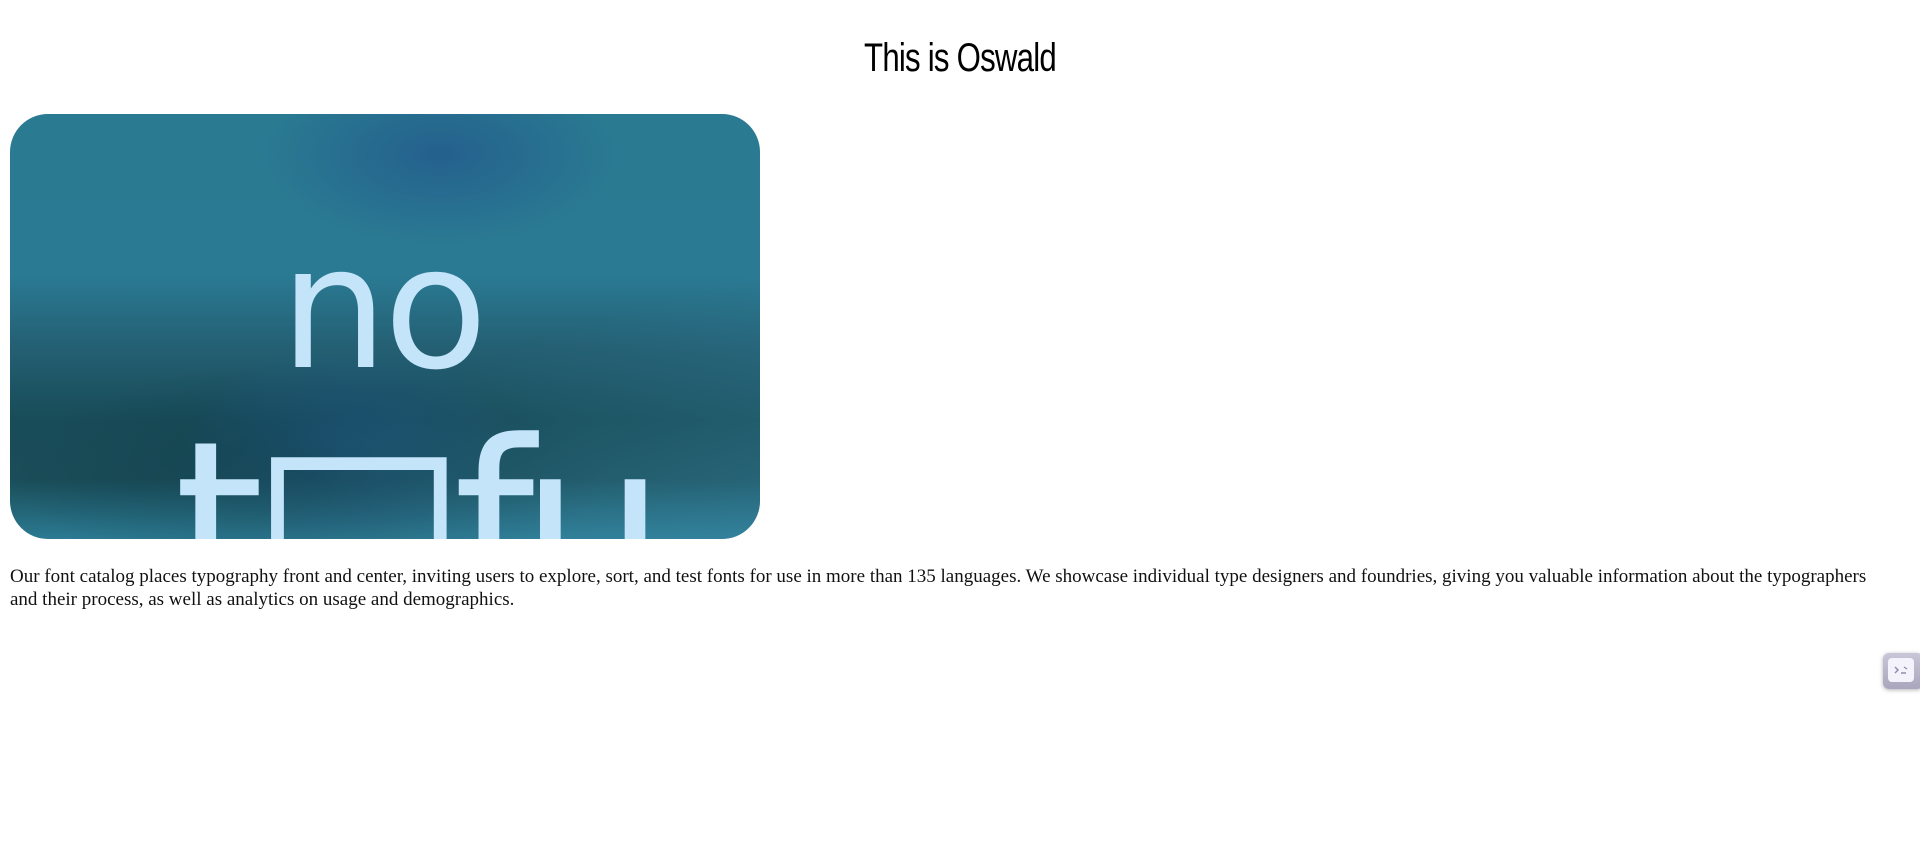  What do you see at coordinates (420, 466) in the screenshot?
I see `hero-text-line-2: t□fu` at bounding box center [420, 466].